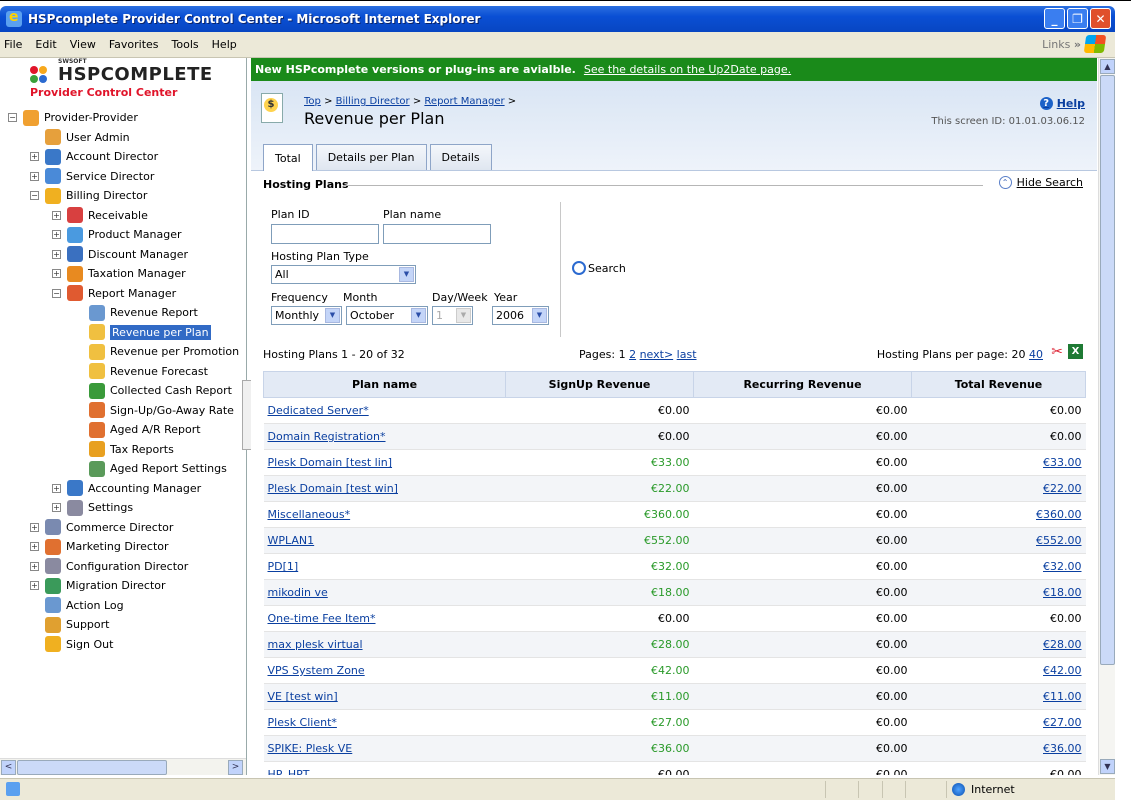  Describe the element at coordinates (384, 768) in the screenshot. I see `plan-name-cell: HP_HPT` at that location.